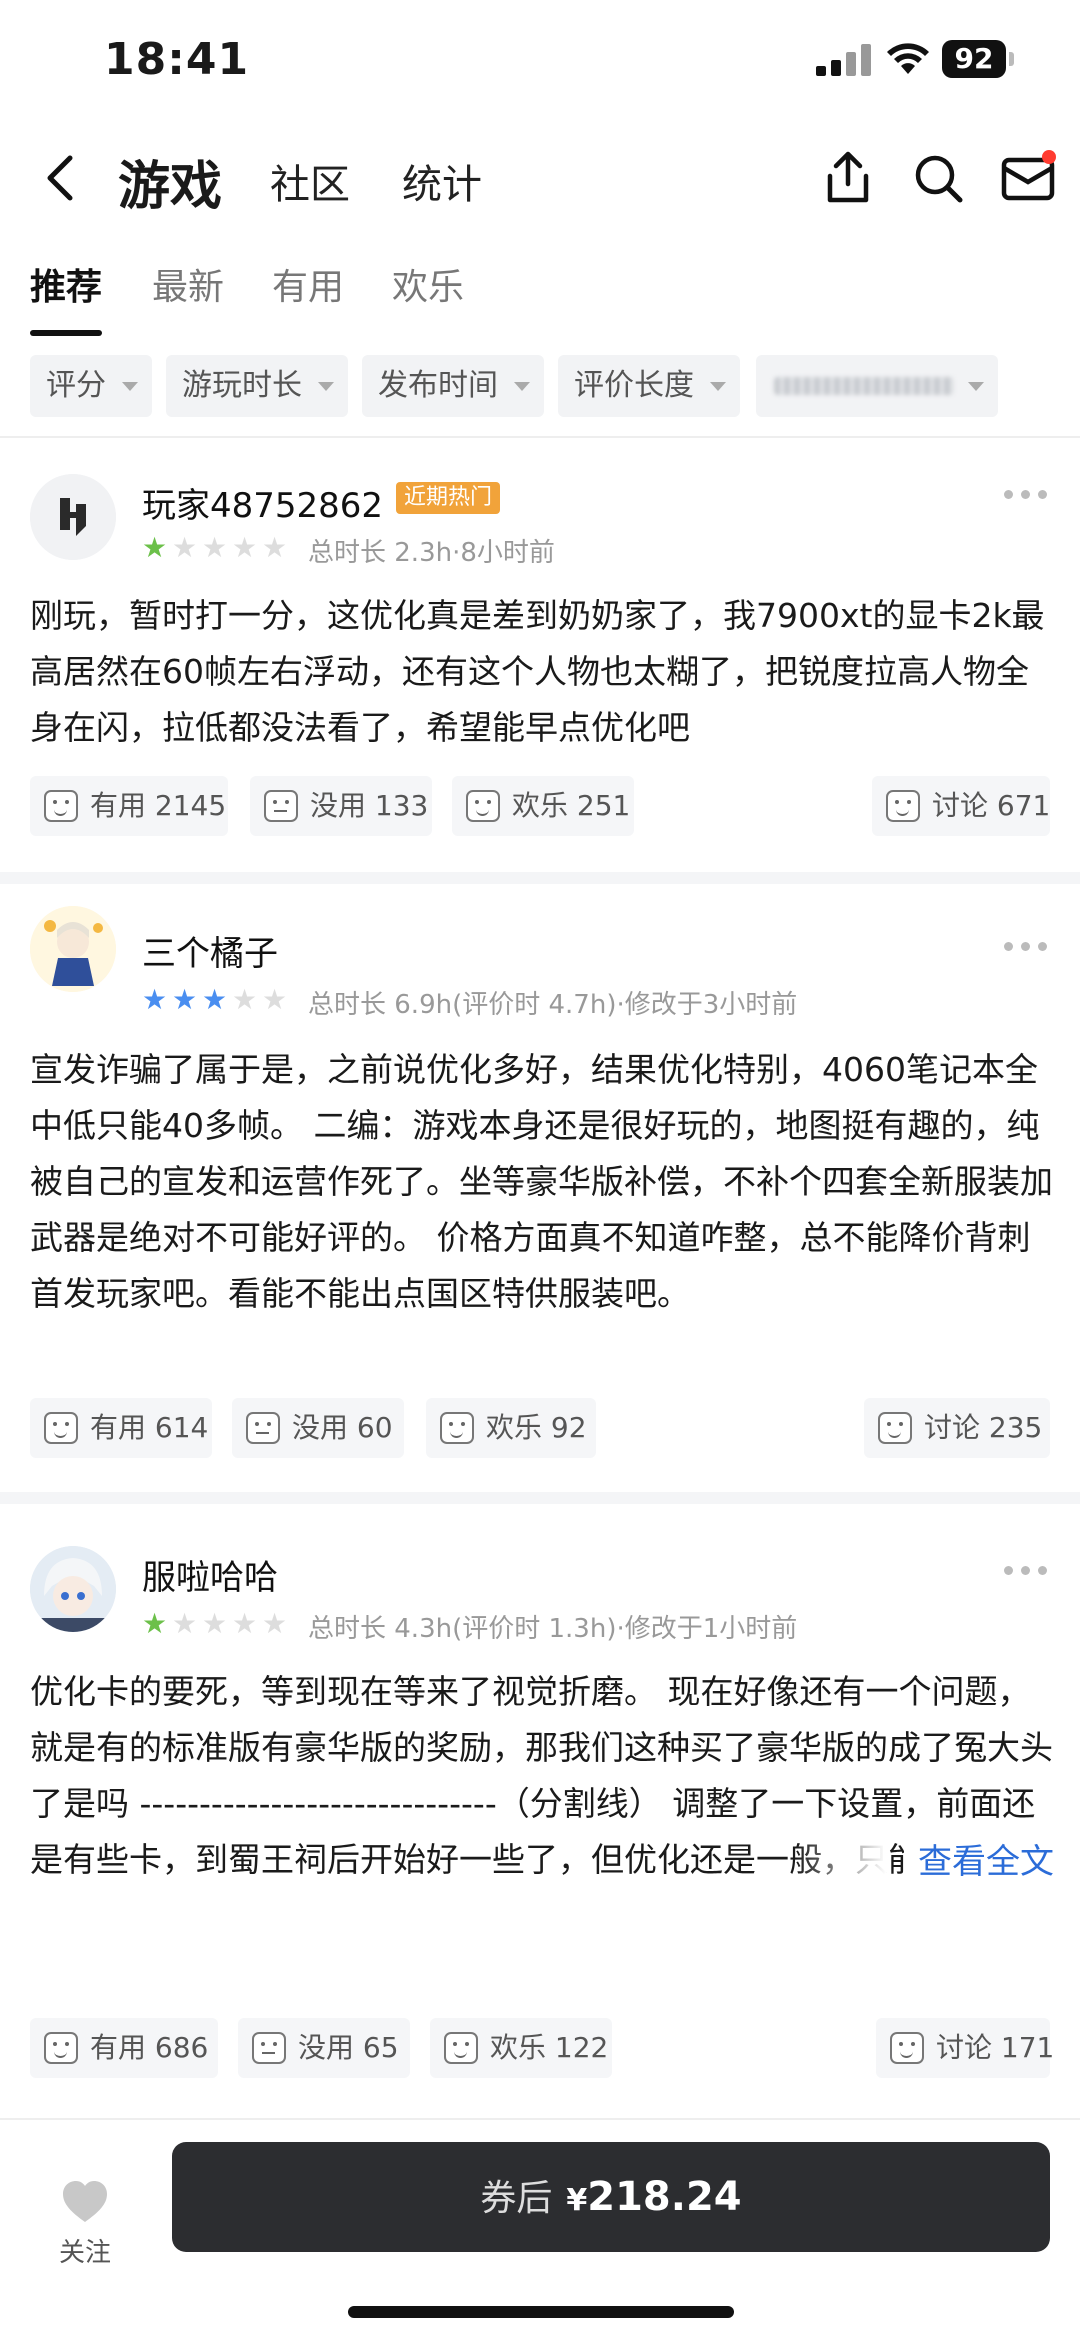 The height and width of the screenshot is (2337, 1080). I want to click on wifi-icon, so click(908, 58).